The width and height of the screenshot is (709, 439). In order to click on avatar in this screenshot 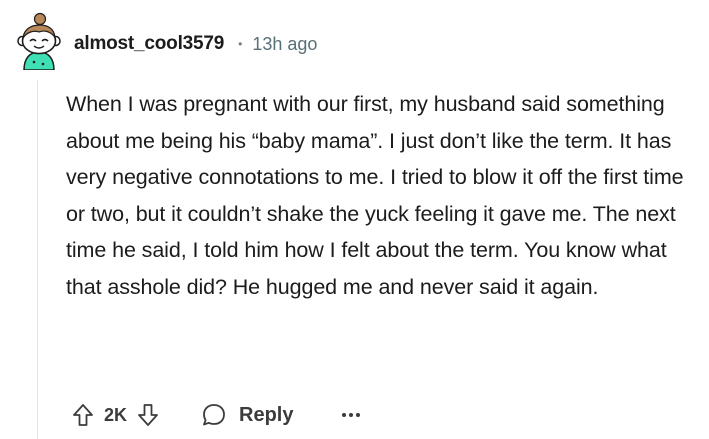, I will do `click(39, 41)`.